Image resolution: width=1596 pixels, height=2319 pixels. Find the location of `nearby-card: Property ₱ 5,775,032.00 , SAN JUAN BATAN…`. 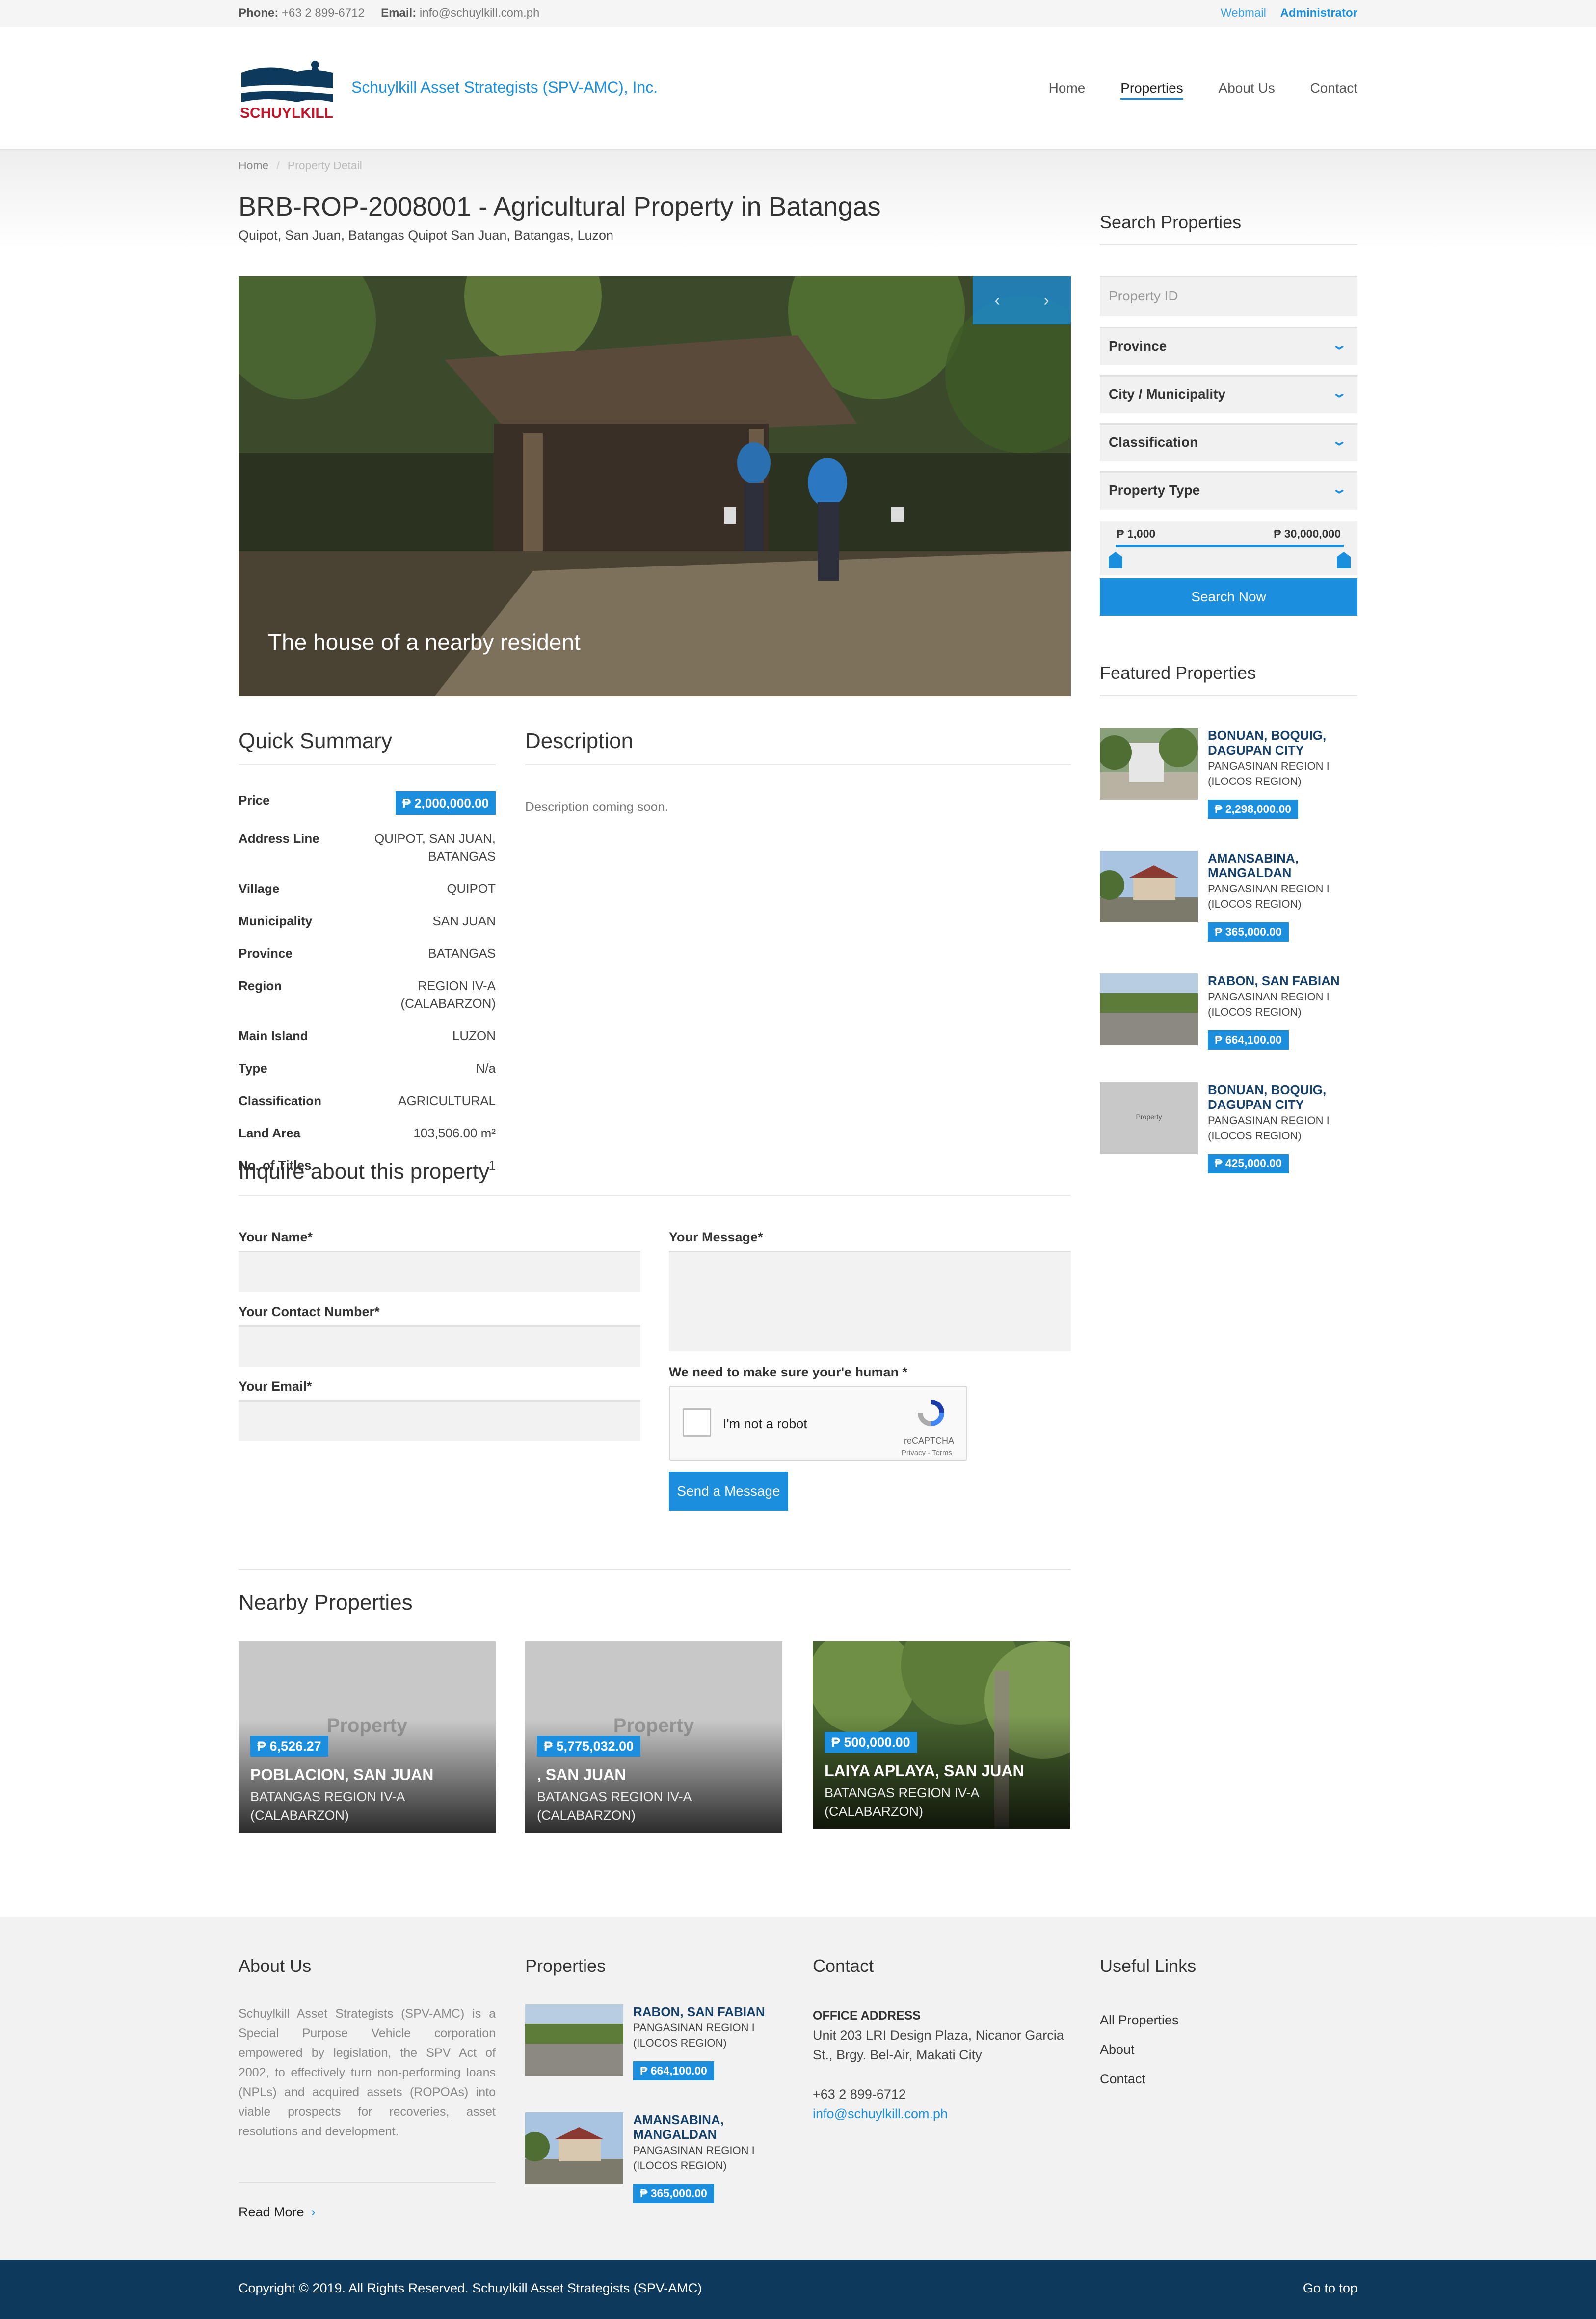

nearby-card: Property ₱ 5,775,032.00 , SAN JUAN BATAN… is located at coordinates (653, 1737).